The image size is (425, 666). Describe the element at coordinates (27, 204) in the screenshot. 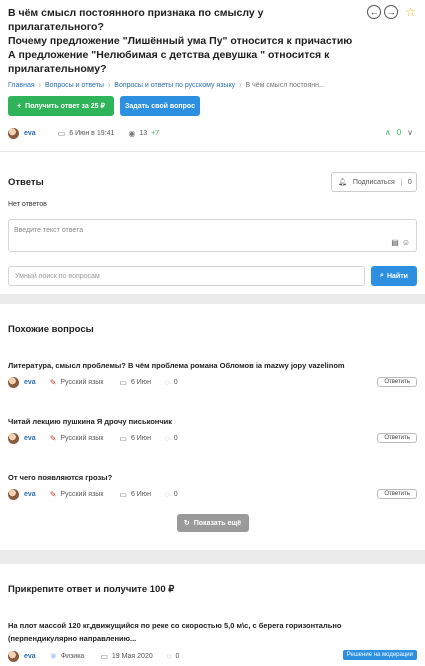

I see `no-answers-text: Нет ответов` at that location.